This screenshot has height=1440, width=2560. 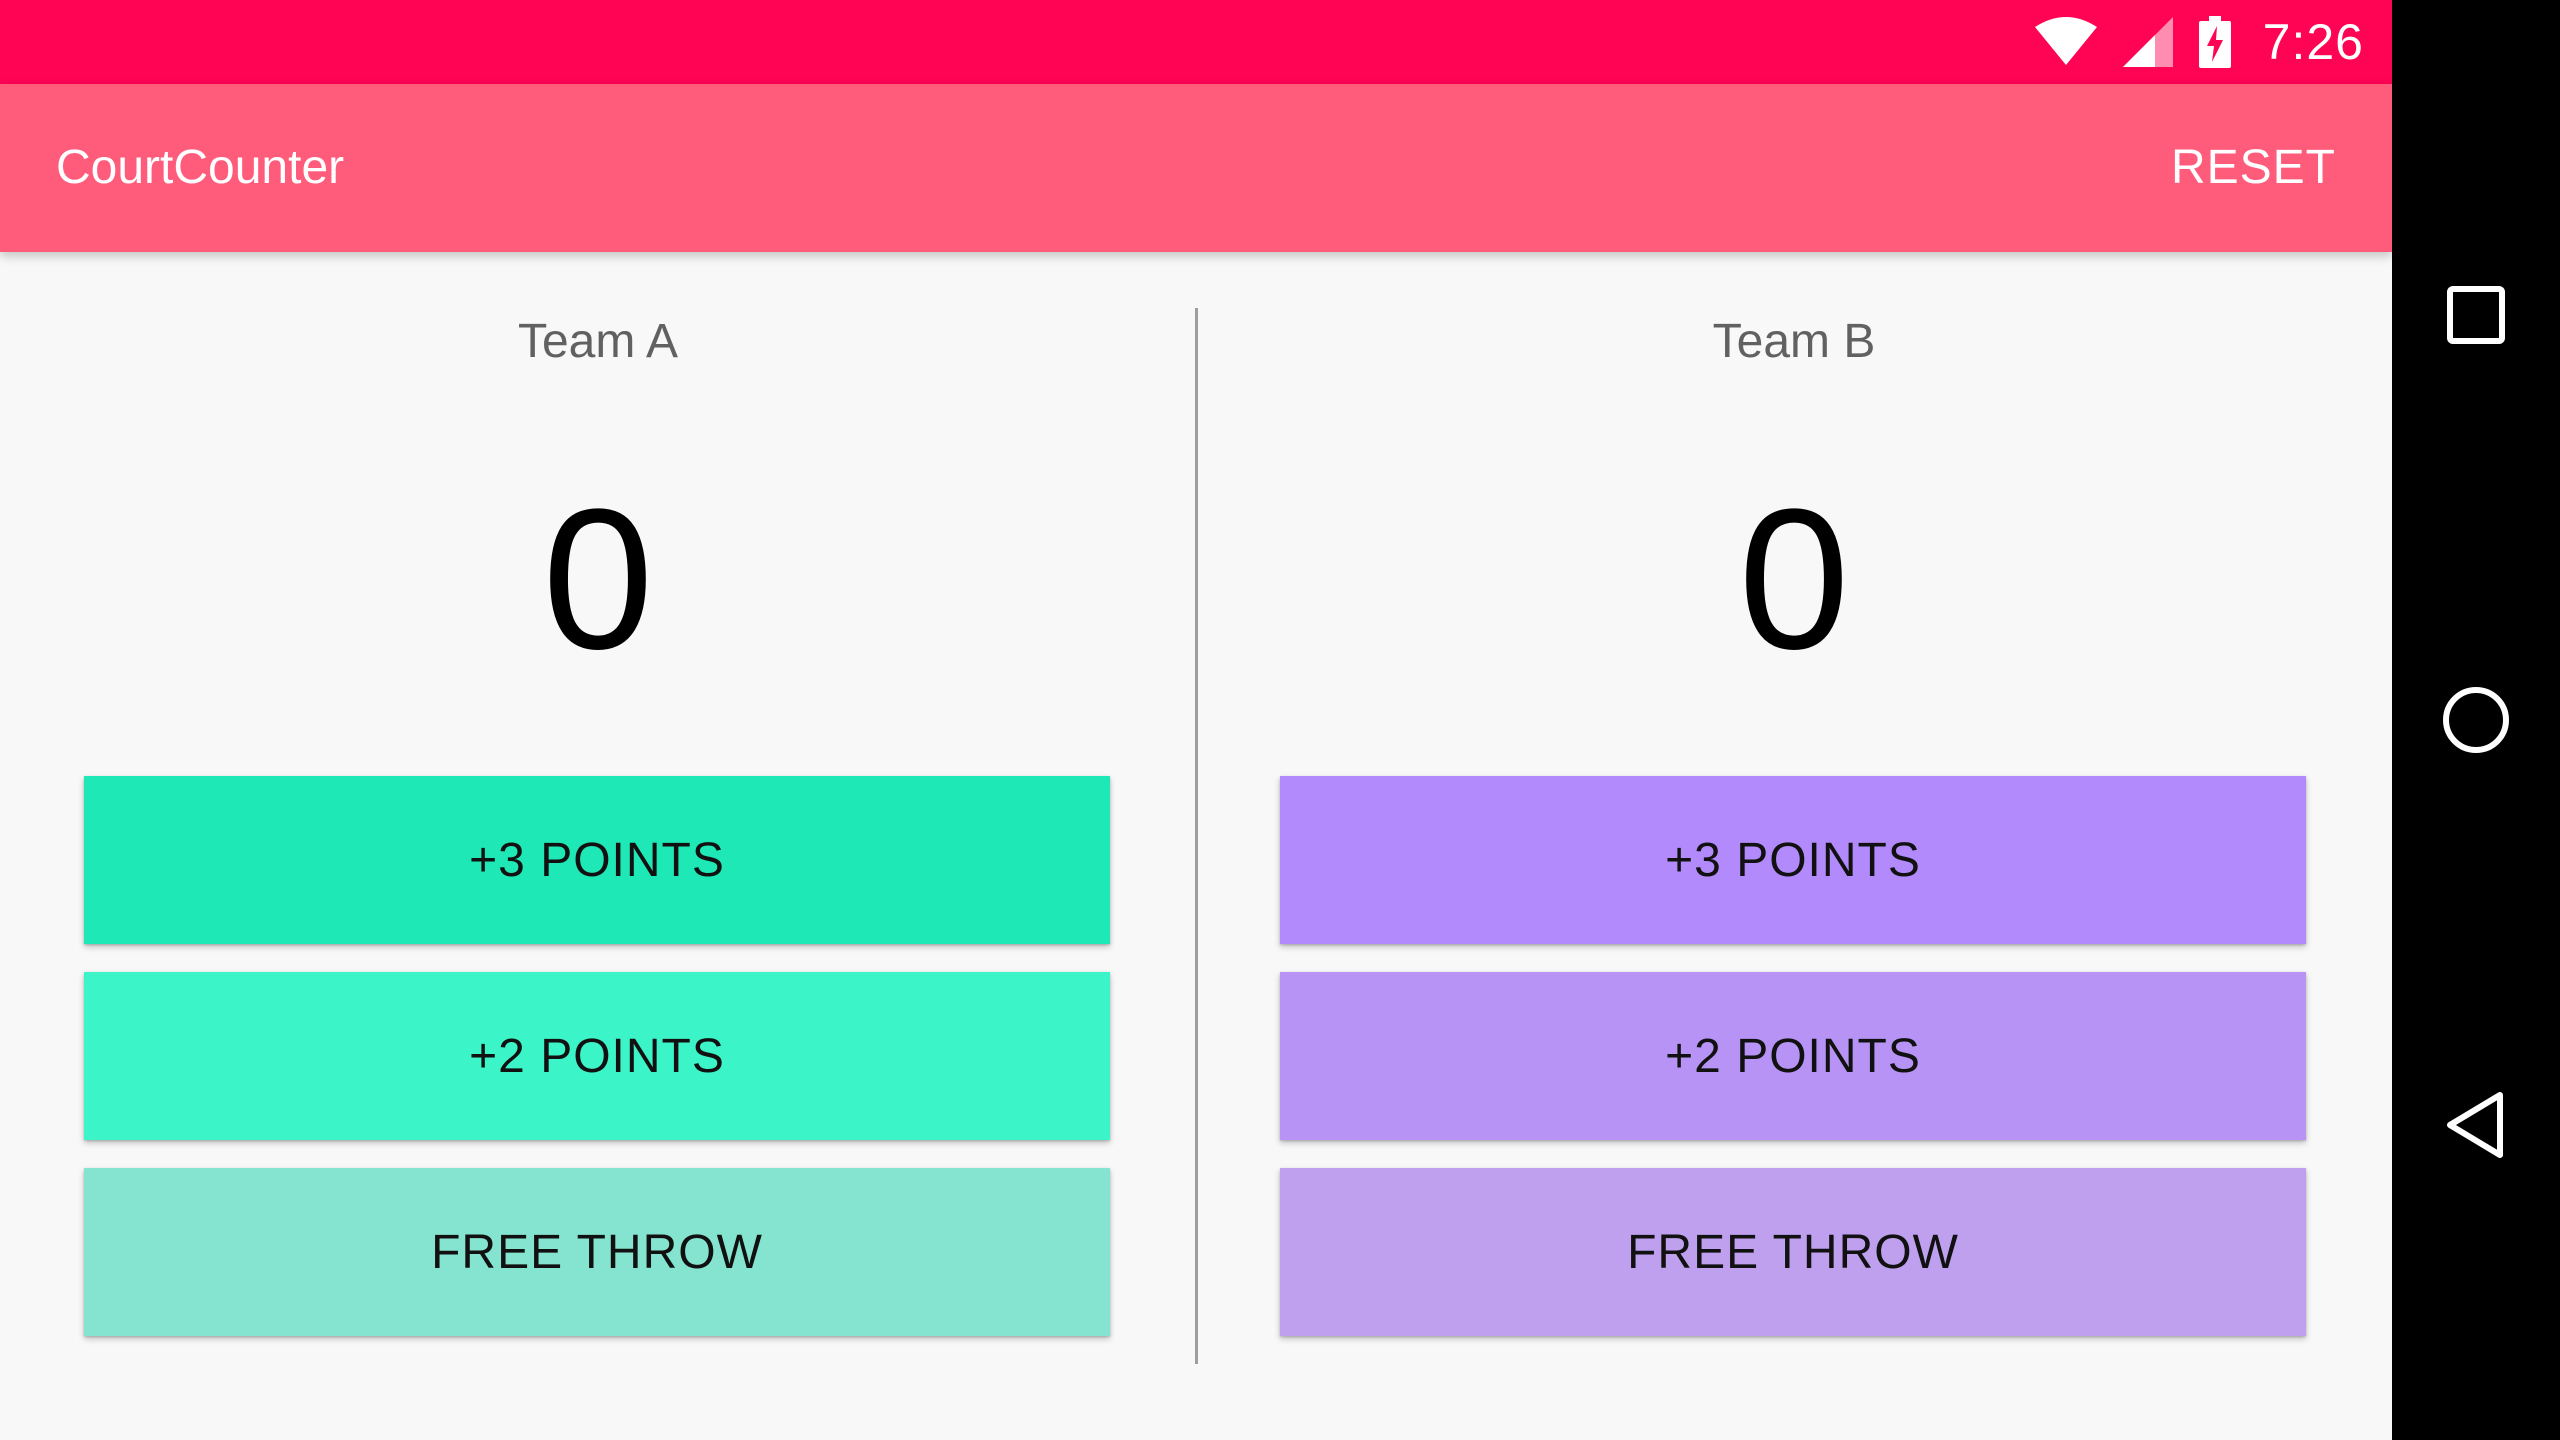 What do you see at coordinates (597, 860) in the screenshot?
I see `team-a-plus-3-button: +3 POINTS` at bounding box center [597, 860].